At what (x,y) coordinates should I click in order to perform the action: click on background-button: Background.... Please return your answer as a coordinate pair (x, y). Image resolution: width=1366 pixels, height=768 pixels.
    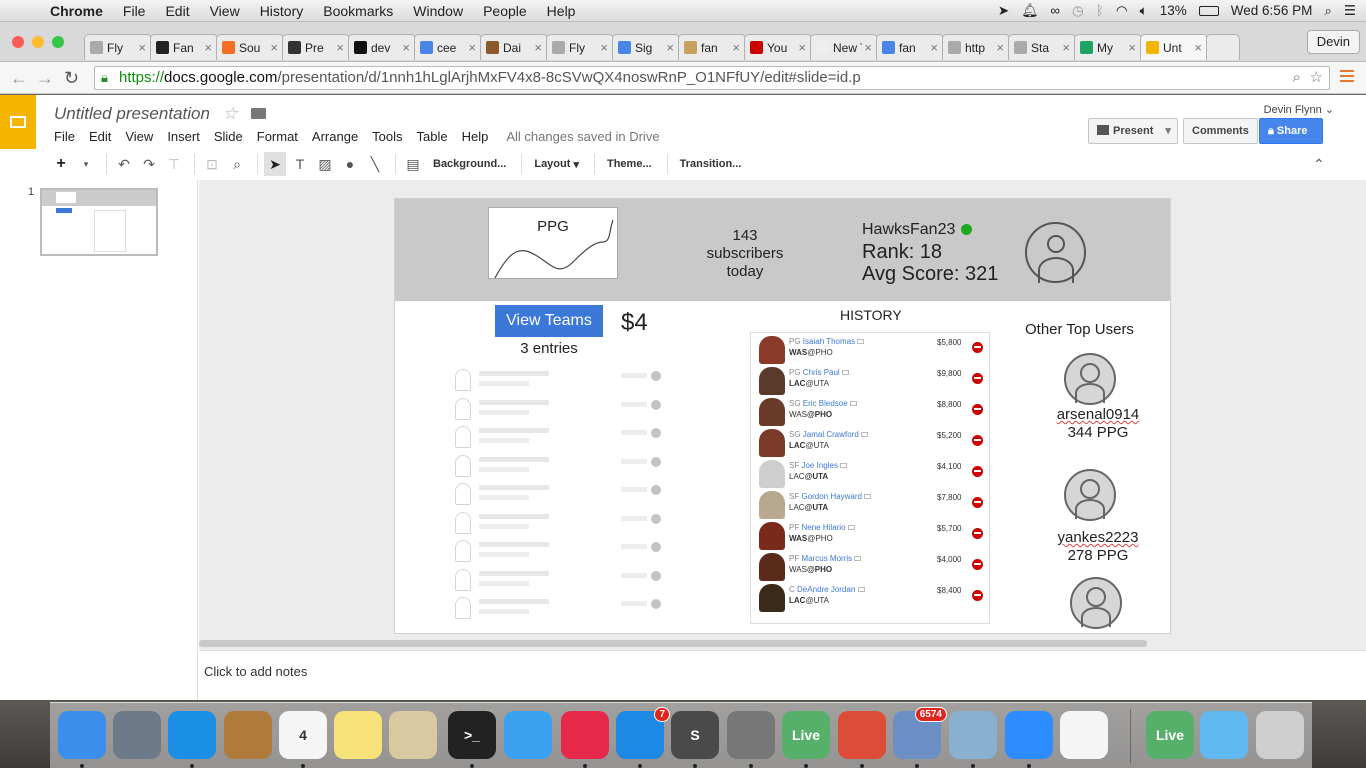
    Looking at the image, I should click on (469, 164).